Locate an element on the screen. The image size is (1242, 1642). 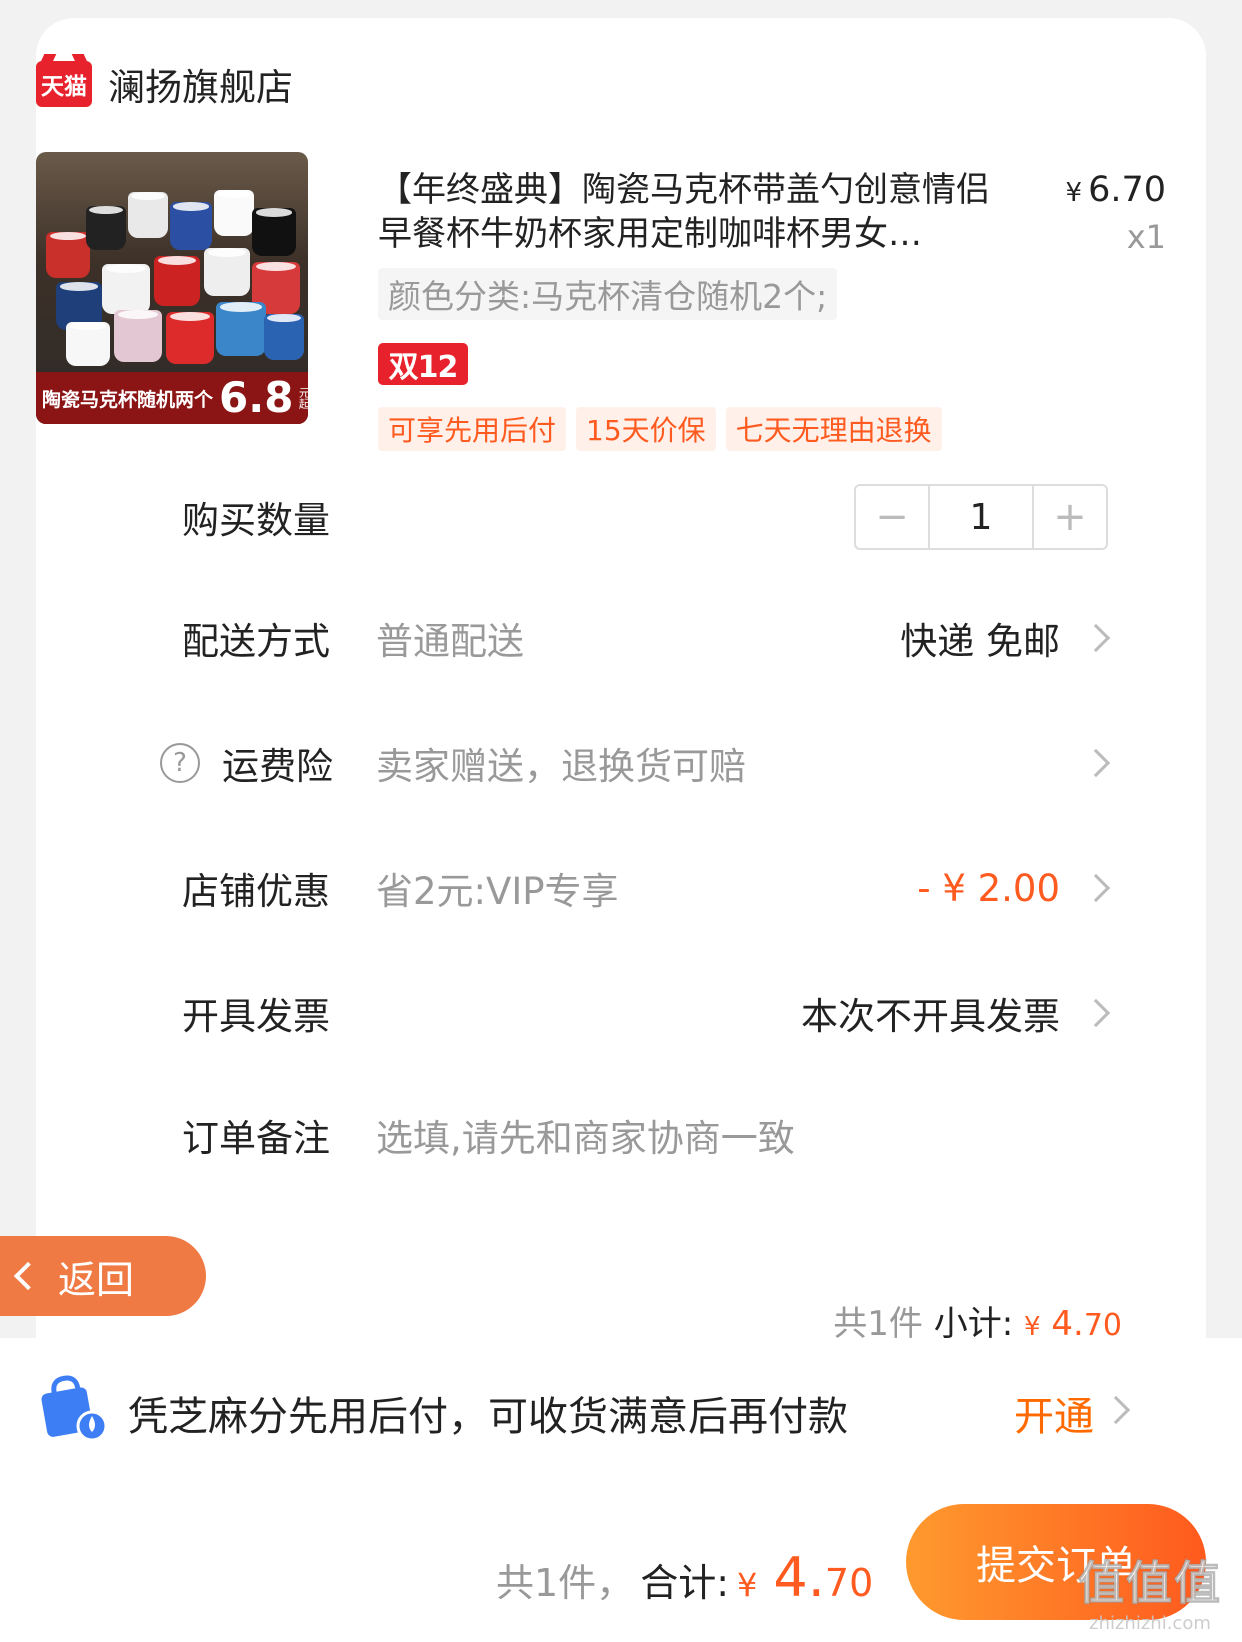
invoice-value: 本次不开具发票 is located at coordinates (930, 1016).